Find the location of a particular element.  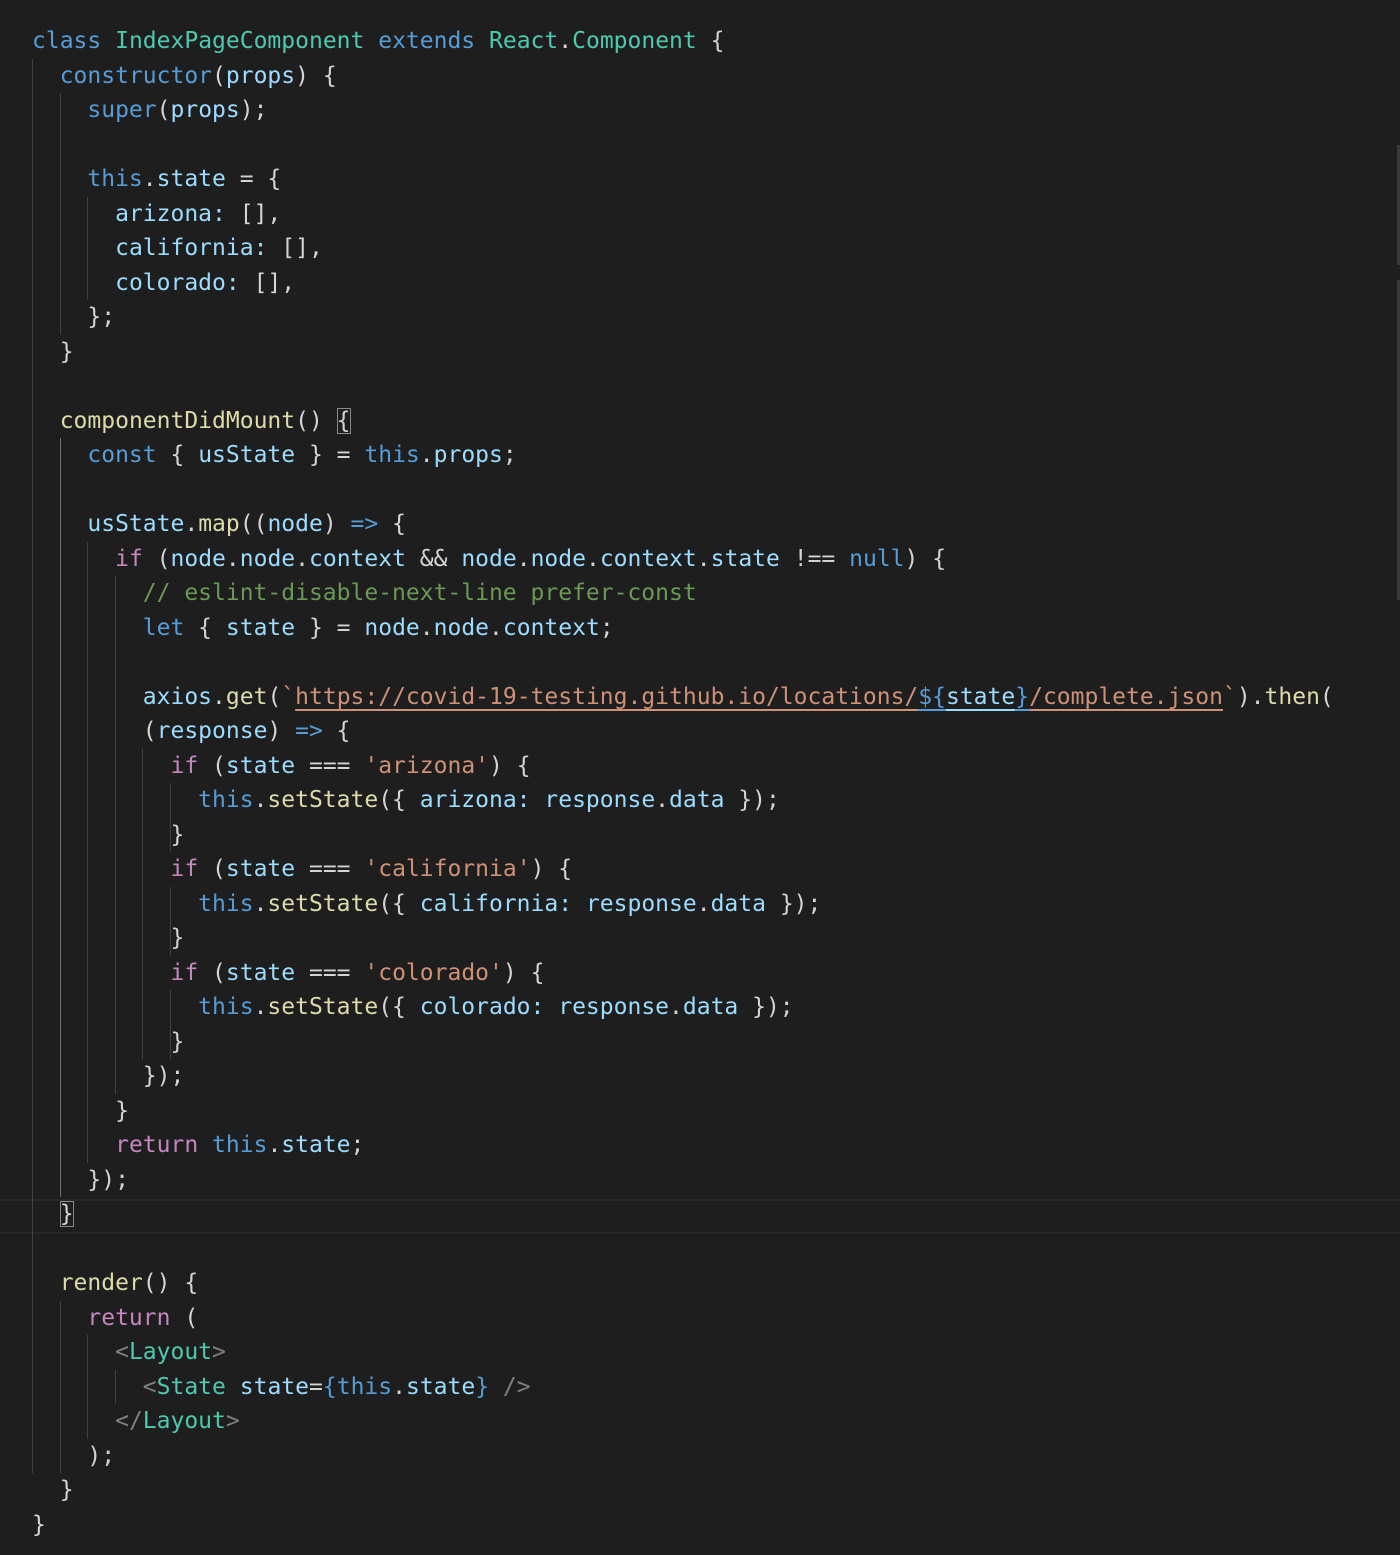

code-line: return ( is located at coordinates (115, 1318).